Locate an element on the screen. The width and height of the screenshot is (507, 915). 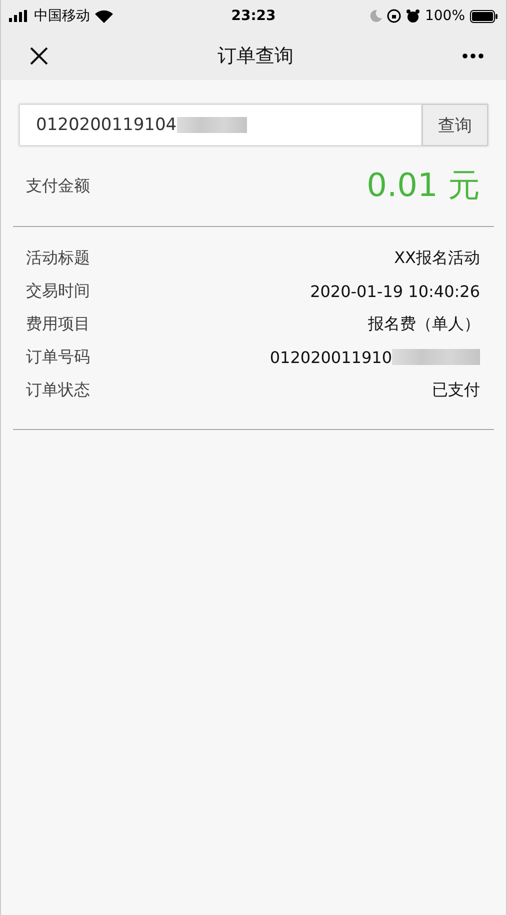
battery-icon is located at coordinates (484, 16).